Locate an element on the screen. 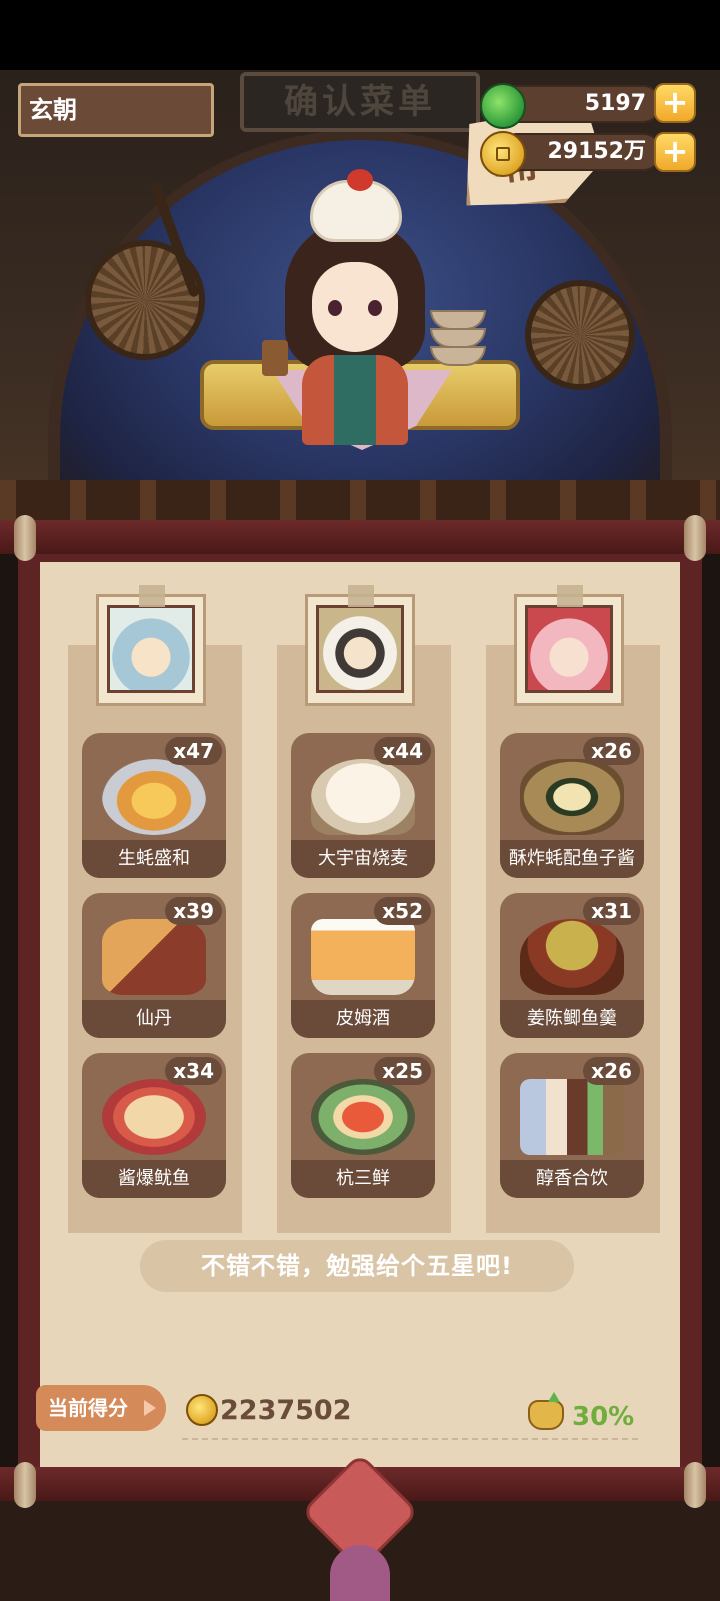  dish-name: 醇香合饮 is located at coordinates (572, 1179).